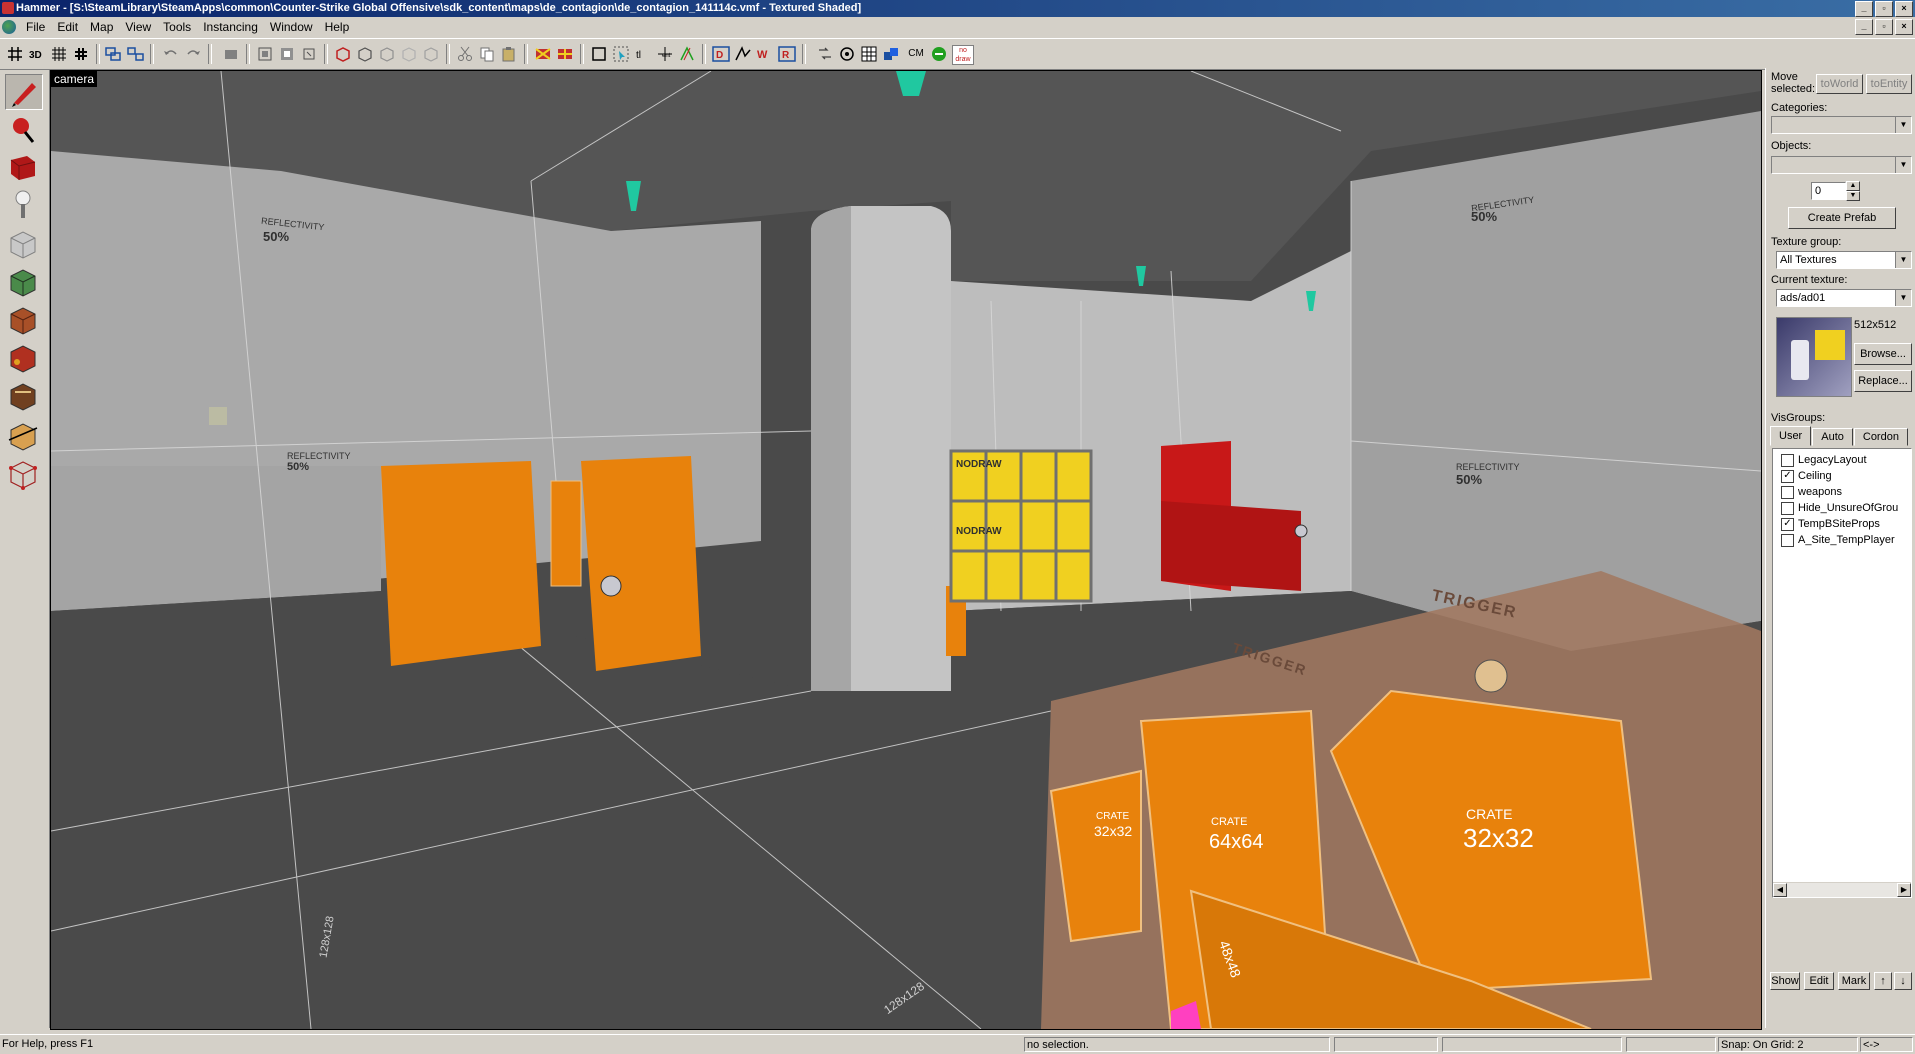  I want to click on tab-auto: Auto, so click(1832, 437).